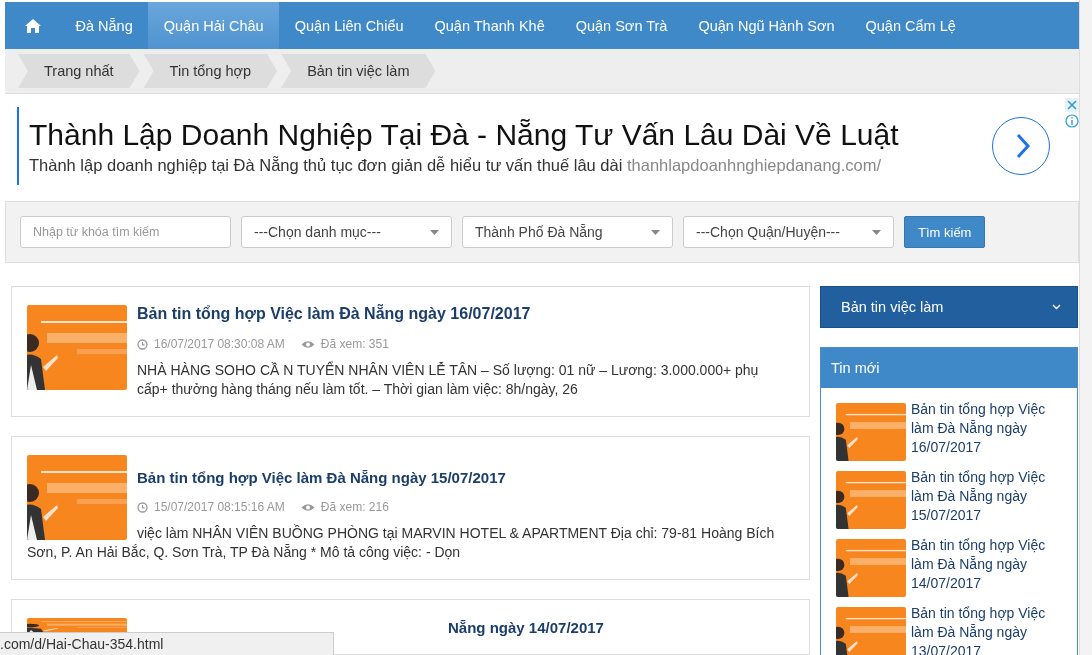  I want to click on nav-tab: Quận Sơn Trà, so click(621, 25).